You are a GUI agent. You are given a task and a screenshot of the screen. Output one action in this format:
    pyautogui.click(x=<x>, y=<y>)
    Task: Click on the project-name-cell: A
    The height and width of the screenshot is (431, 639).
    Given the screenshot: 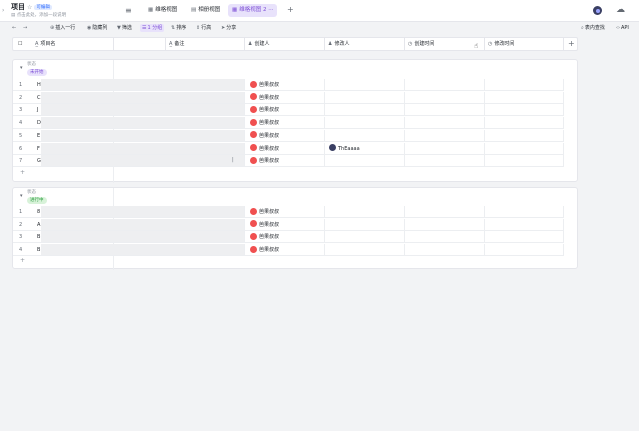 What is the action you would take?
    pyautogui.click(x=38, y=225)
    